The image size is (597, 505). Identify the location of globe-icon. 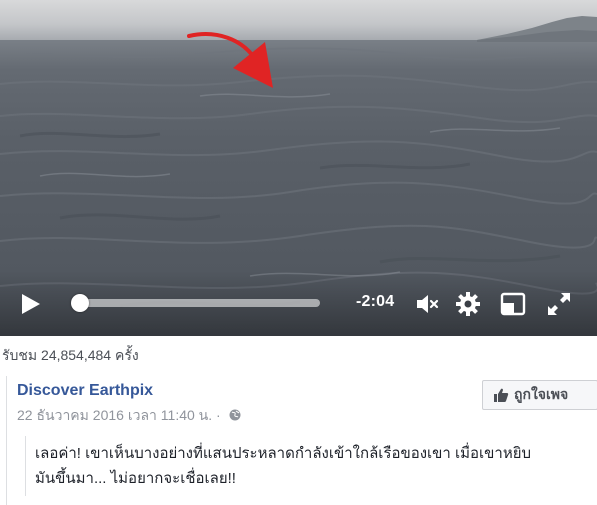
(235, 415).